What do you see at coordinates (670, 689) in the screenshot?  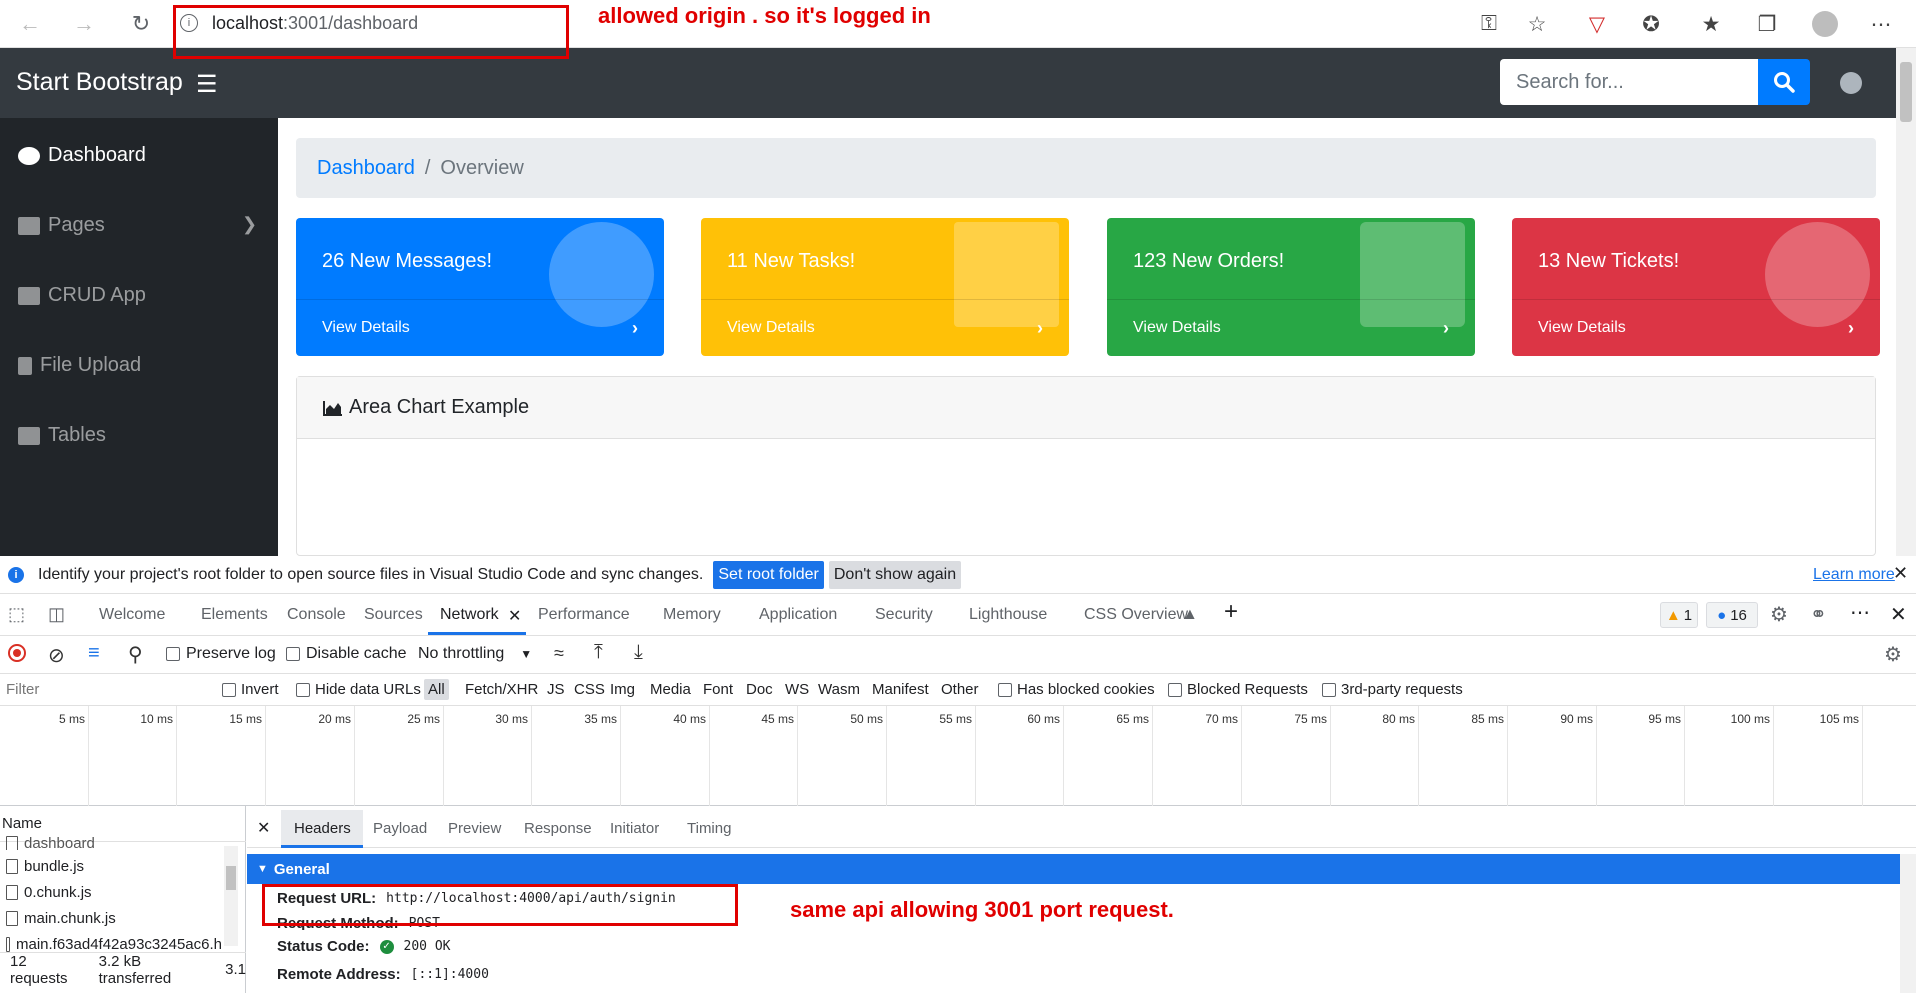 I see `filter-type-media: Media` at bounding box center [670, 689].